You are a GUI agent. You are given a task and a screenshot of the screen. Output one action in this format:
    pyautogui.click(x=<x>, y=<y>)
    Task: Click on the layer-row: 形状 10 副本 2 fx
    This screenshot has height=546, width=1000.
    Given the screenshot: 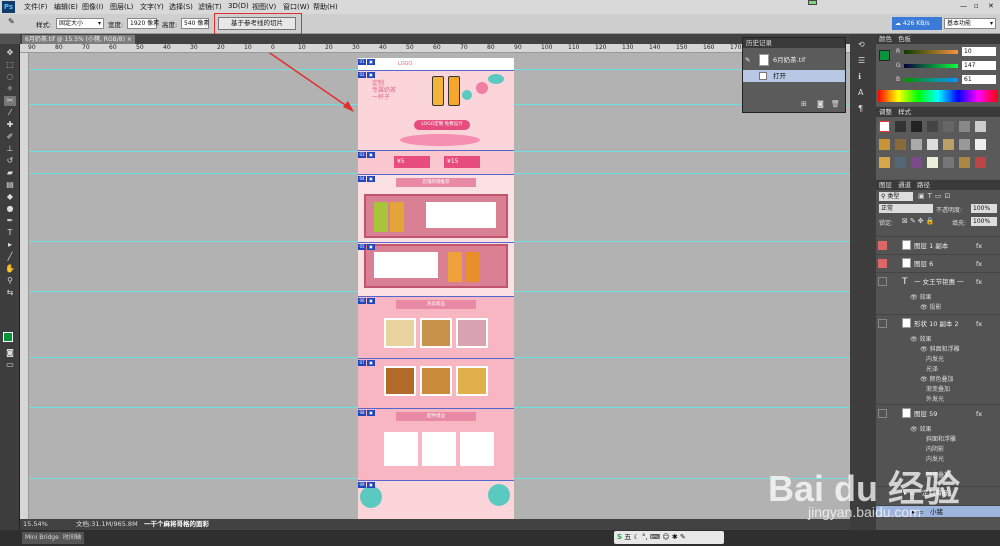 What is the action you would take?
    pyautogui.click(x=938, y=323)
    